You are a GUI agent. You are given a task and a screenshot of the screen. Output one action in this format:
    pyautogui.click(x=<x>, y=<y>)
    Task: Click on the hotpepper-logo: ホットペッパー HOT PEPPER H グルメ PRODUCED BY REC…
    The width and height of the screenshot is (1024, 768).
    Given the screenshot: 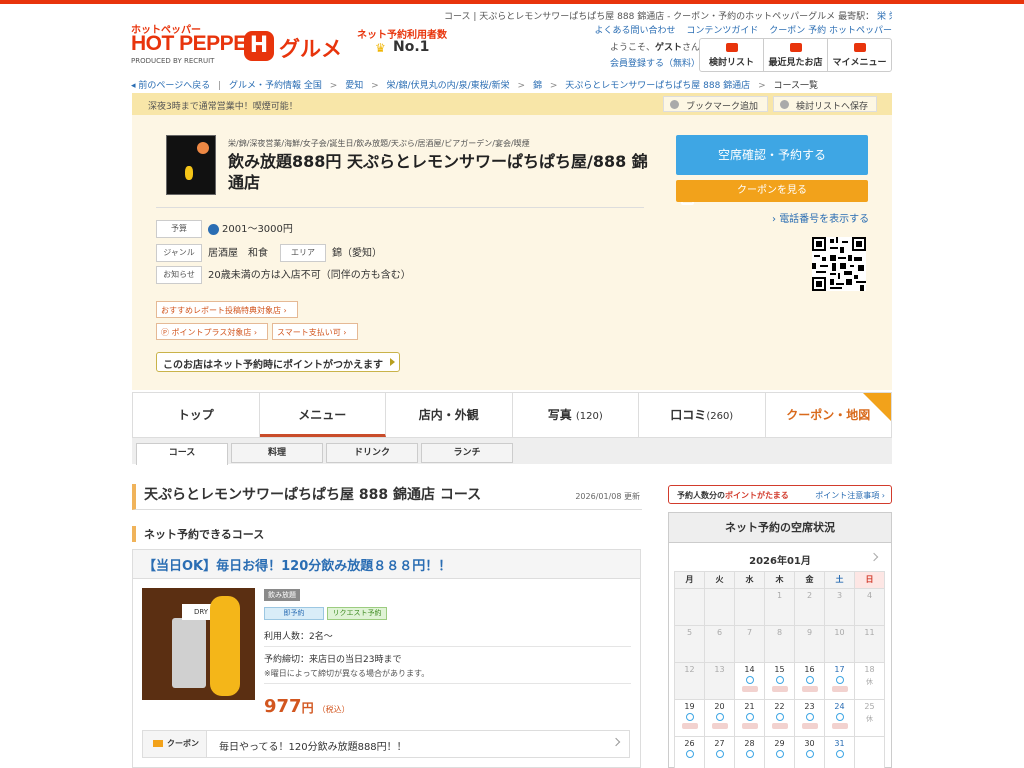 What is the action you would take?
    pyautogui.click(x=238, y=42)
    